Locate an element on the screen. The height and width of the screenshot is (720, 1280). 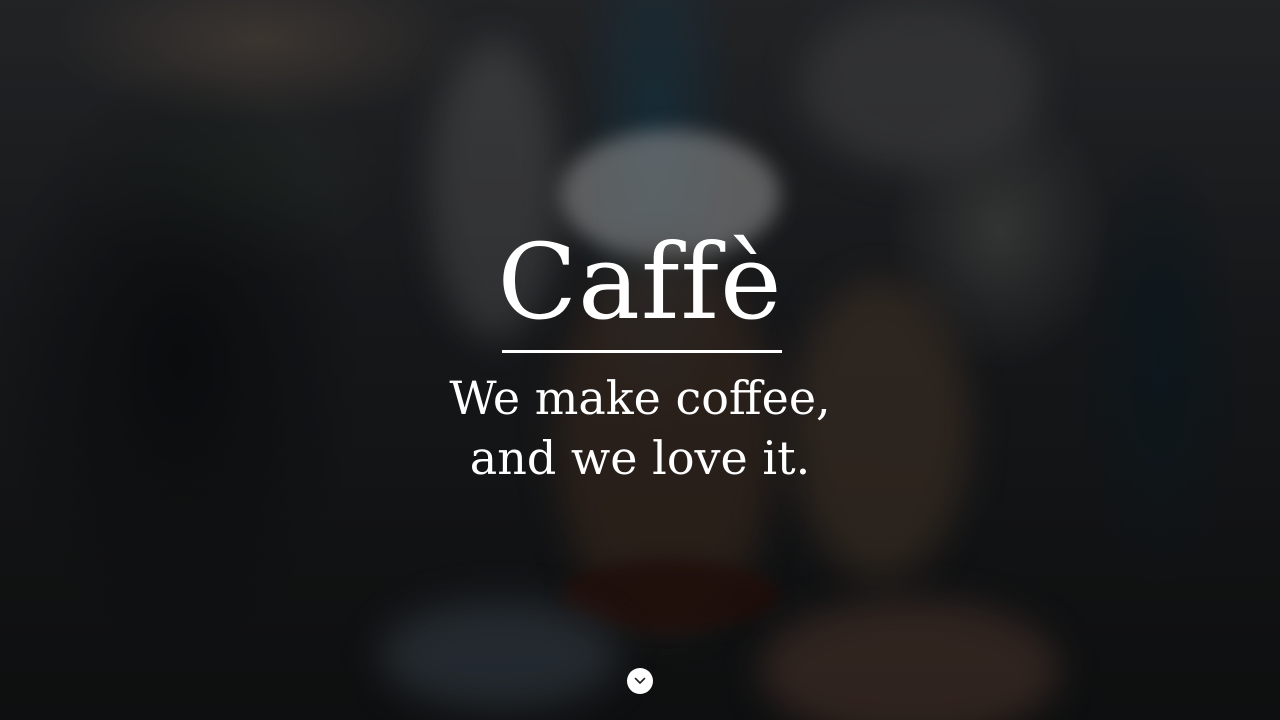
scroll-down-button is located at coordinates (640, 681).